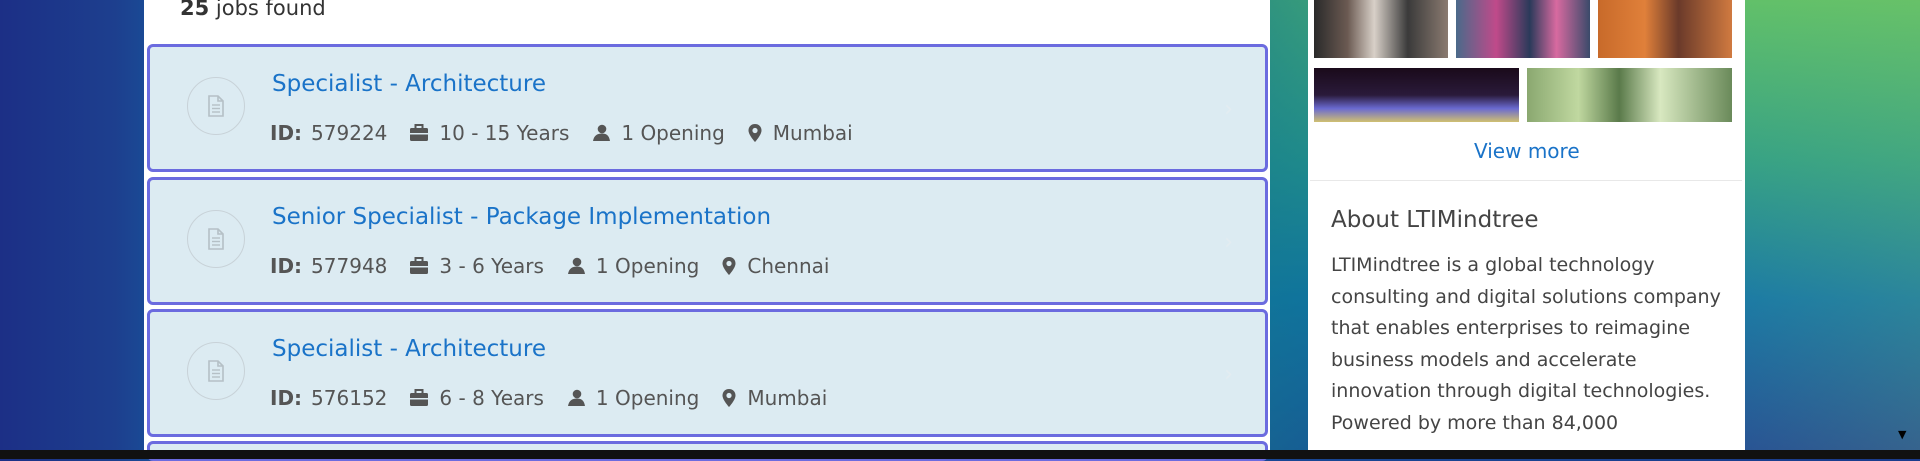 This screenshot has height=461, width=1920. I want to click on about-heading: About LTIMindtree, so click(1435, 220).